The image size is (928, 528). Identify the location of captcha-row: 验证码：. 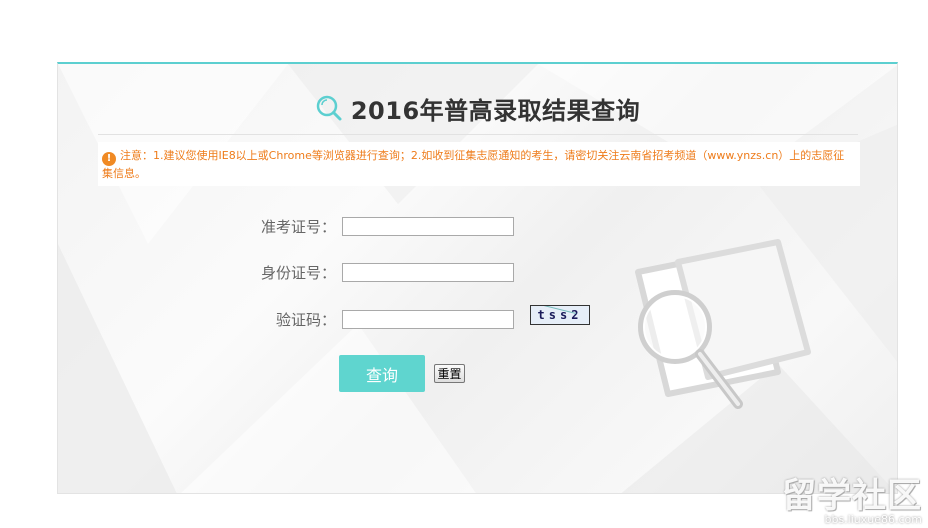
(376, 319).